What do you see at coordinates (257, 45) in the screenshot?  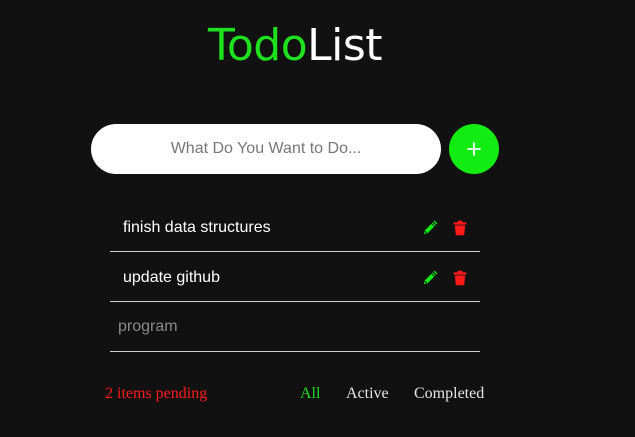 I see `app-title-todo: Todo` at bounding box center [257, 45].